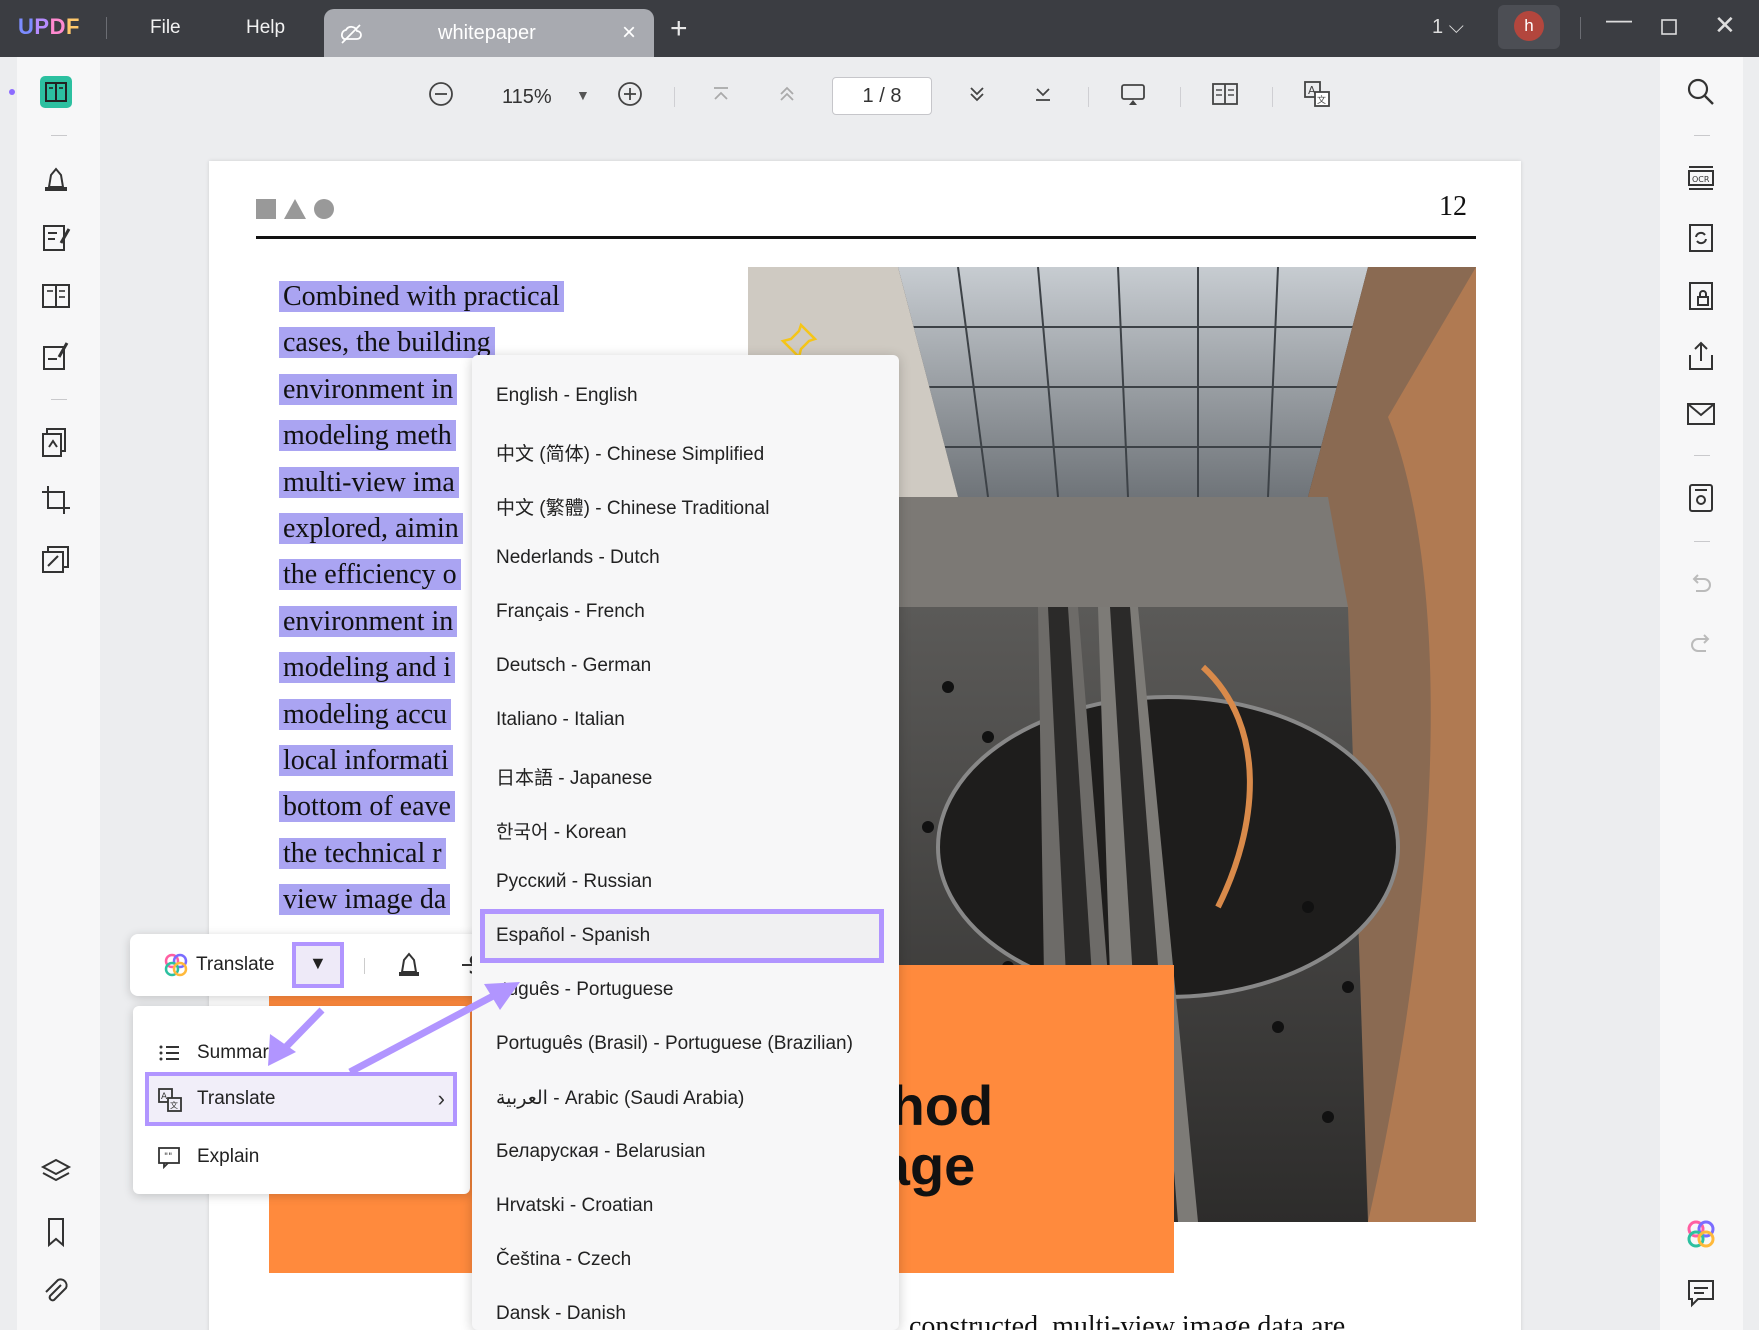  What do you see at coordinates (685, 666) in the screenshot?
I see `language-option: Deutsch - German` at bounding box center [685, 666].